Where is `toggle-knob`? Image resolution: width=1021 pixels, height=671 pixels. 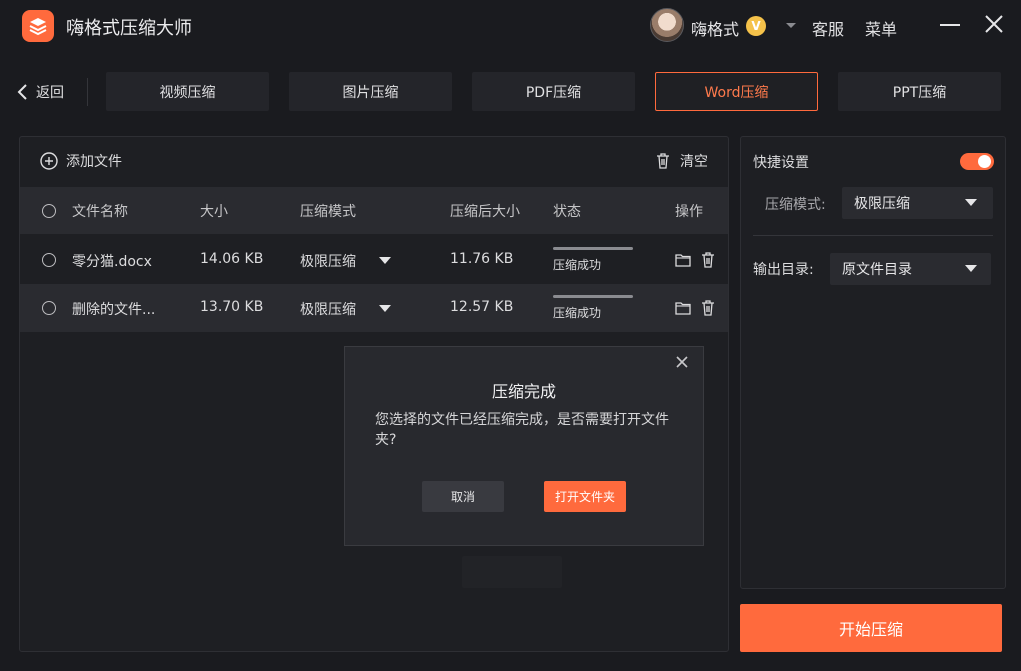 toggle-knob is located at coordinates (984, 161).